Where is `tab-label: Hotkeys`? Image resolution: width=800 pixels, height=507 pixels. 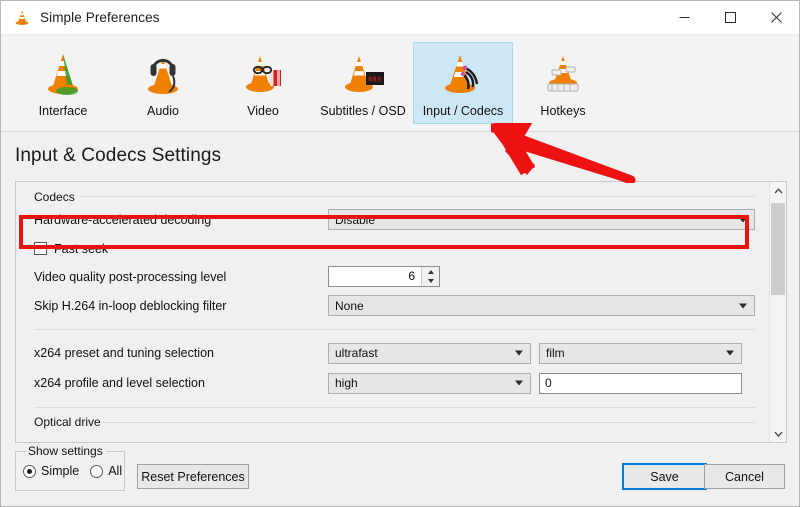 tab-label: Hotkeys is located at coordinates (563, 111).